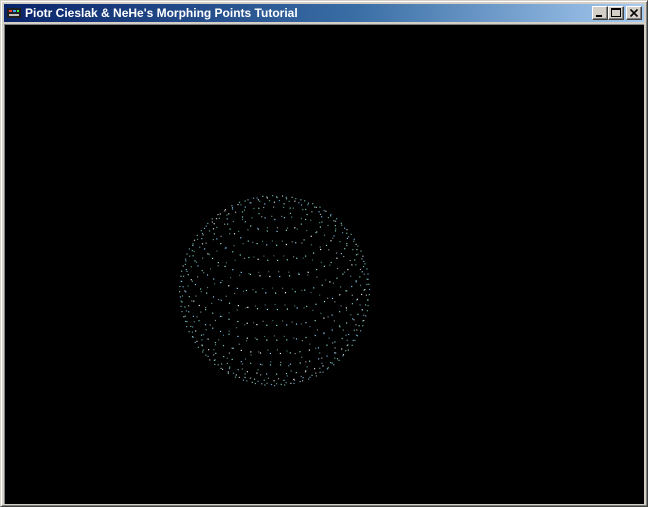 Image resolution: width=648 pixels, height=507 pixels. I want to click on minimize-button, so click(600, 13).